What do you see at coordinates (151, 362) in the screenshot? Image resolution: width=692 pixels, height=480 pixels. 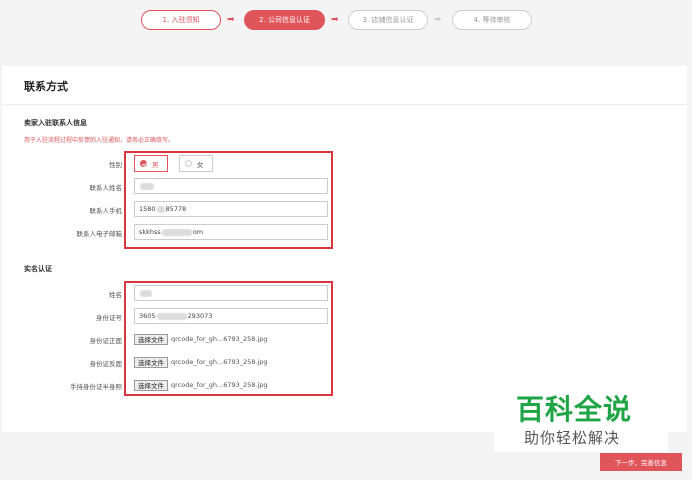 I see `id-back-file-button: 选择文件` at bounding box center [151, 362].